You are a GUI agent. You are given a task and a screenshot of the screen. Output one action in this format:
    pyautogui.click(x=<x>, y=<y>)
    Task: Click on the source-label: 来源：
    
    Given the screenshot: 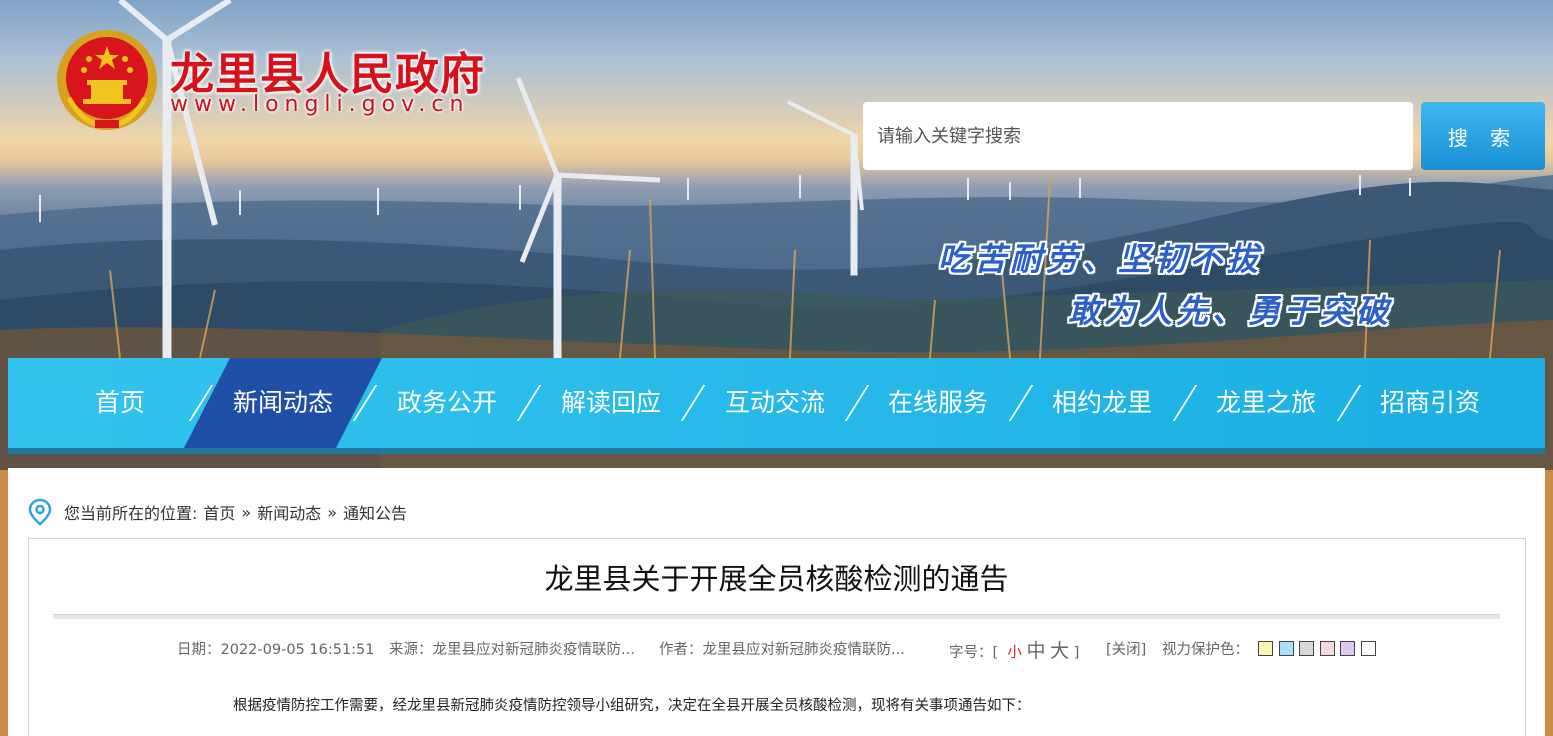 What is the action you would take?
    pyautogui.click(x=411, y=650)
    